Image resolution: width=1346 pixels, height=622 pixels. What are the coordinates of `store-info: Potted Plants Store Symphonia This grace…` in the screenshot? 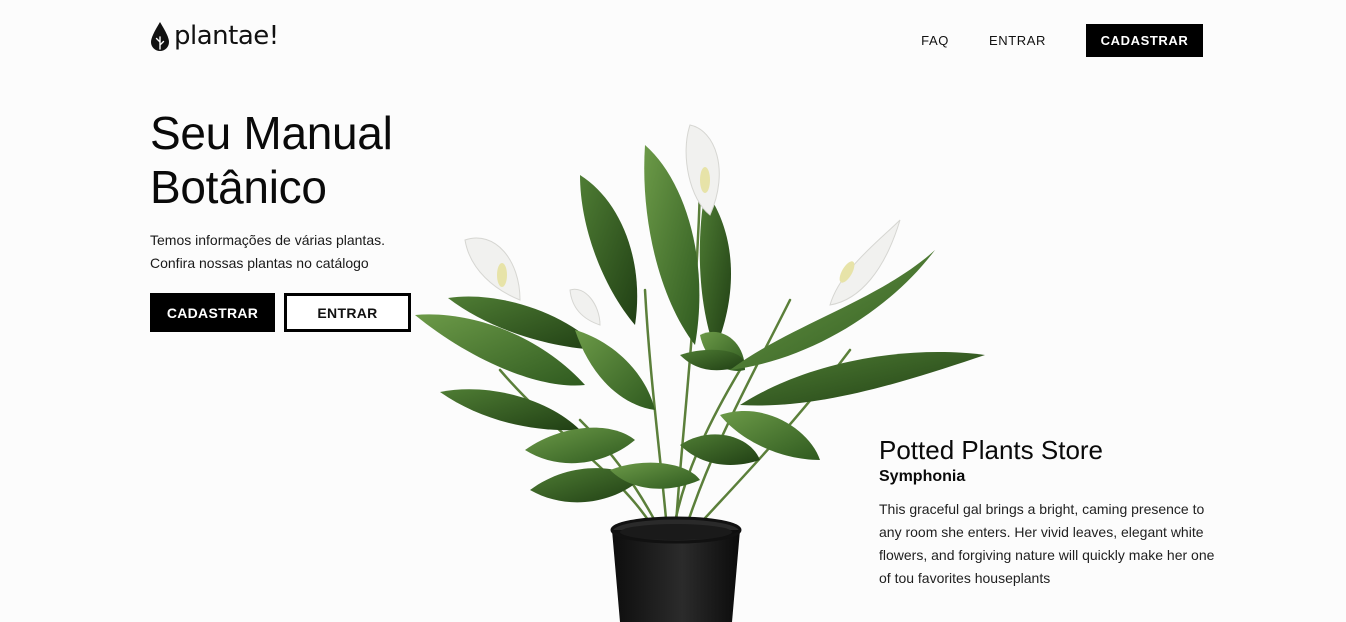 It's located at (1049, 512).